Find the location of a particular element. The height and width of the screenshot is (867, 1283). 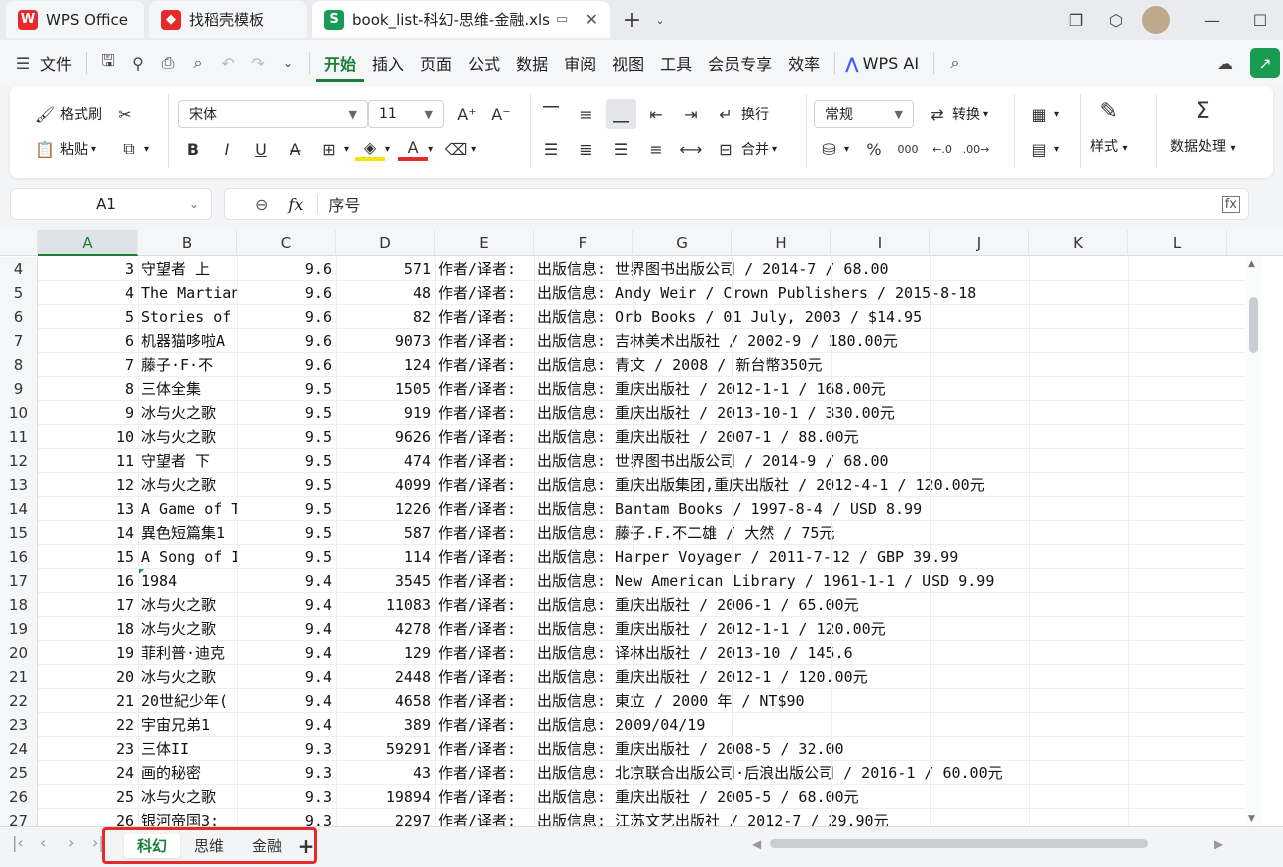

cell-a: 3 is located at coordinates (88, 269).